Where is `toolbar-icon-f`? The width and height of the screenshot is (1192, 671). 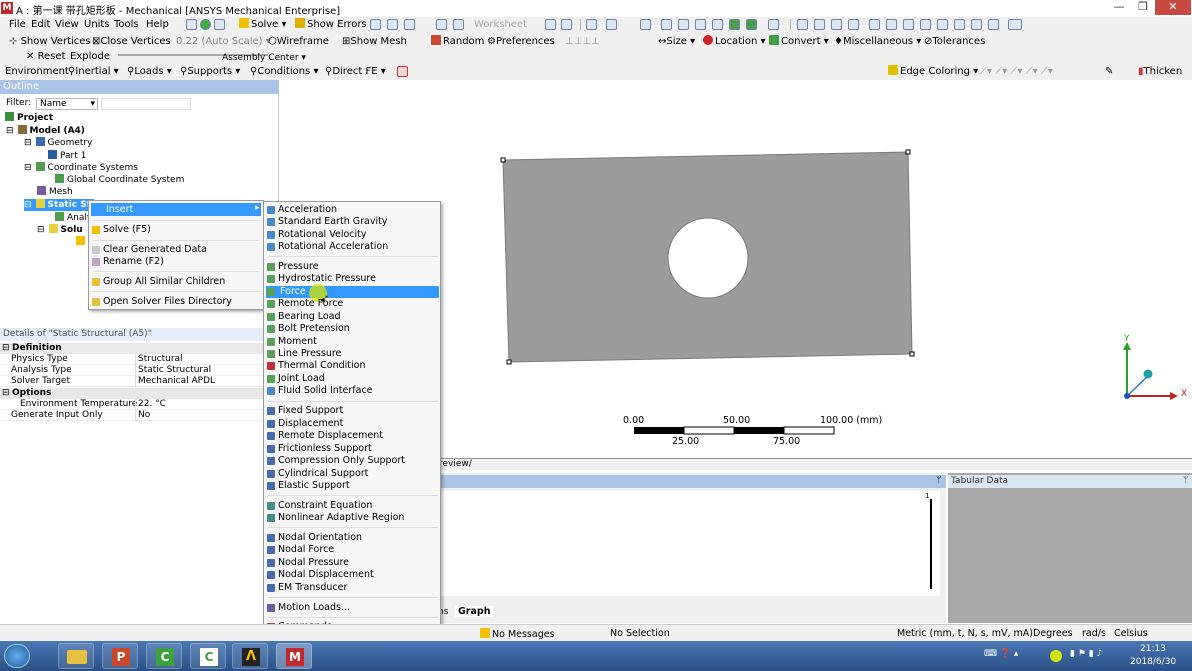 toolbar-icon-f is located at coordinates (550, 24).